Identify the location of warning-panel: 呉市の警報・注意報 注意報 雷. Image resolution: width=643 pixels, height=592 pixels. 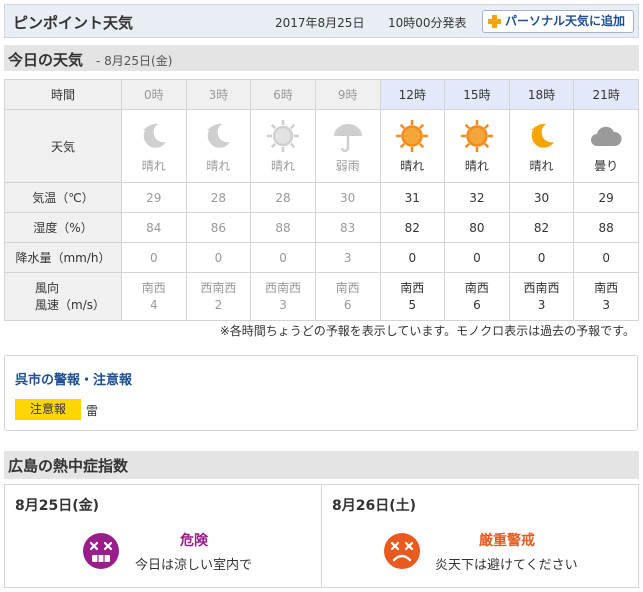
(321, 393).